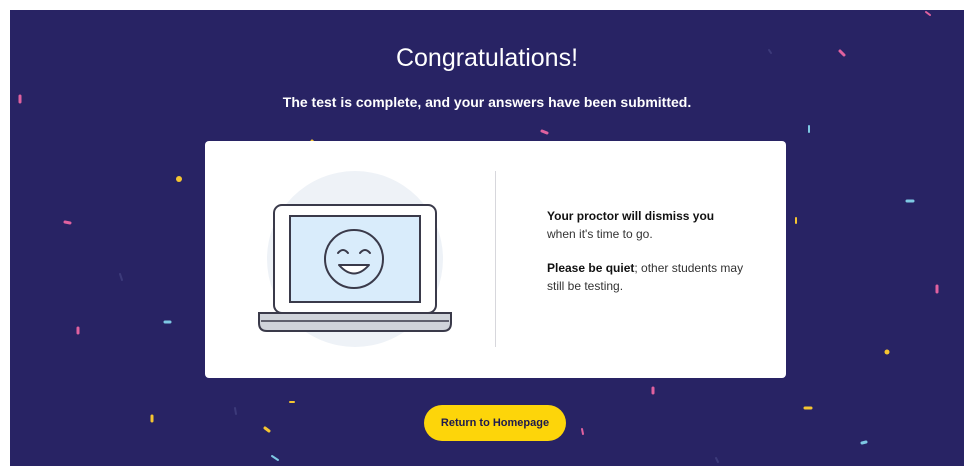  I want to click on dismiss-message-emphasis: Your proctor will dismiss you, so click(631, 216).